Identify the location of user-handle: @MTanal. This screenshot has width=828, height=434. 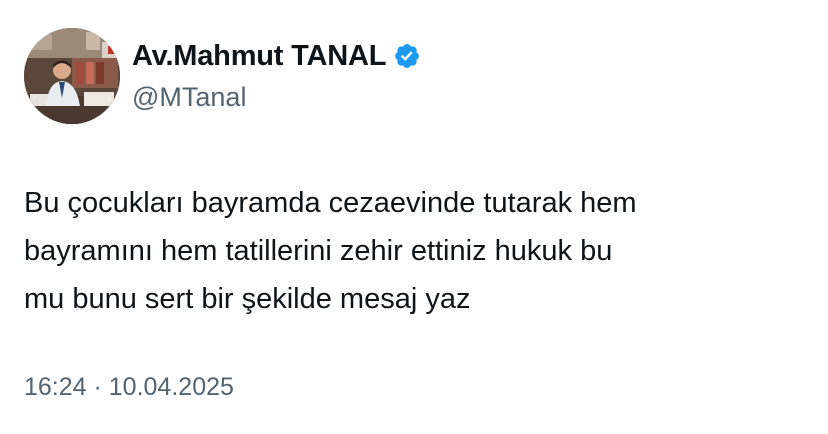
(276, 97).